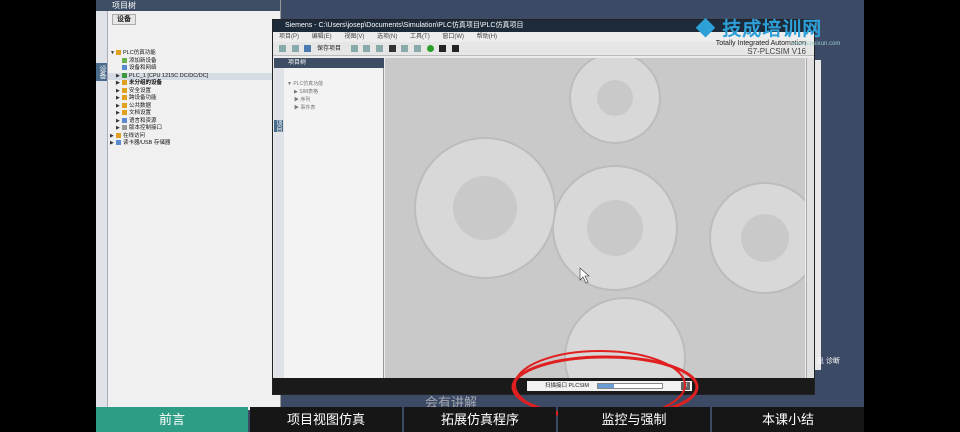 Image resolution: width=960 pixels, height=432 pixels. Describe the element at coordinates (333, 108) in the screenshot. I see `tree-item: ▶ 事件表` at that location.